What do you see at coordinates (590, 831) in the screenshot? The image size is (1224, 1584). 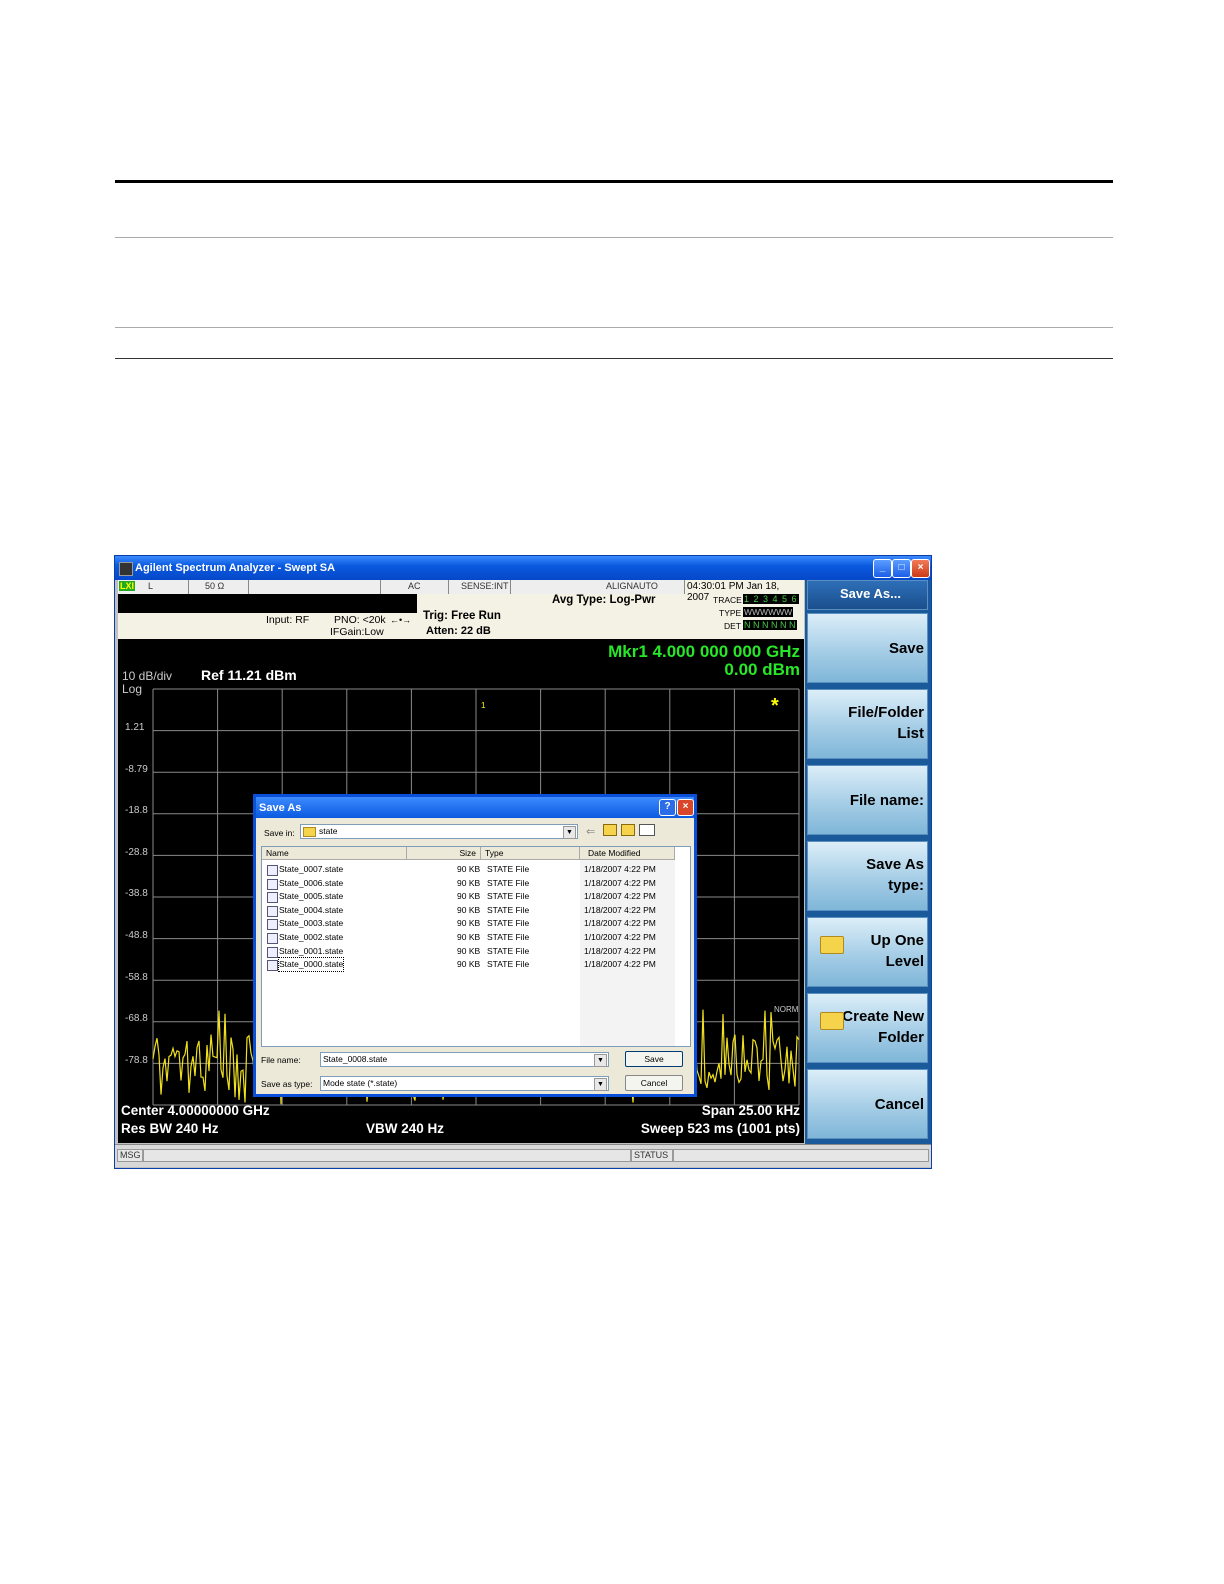 I see `back-icon: ⇐` at bounding box center [590, 831].